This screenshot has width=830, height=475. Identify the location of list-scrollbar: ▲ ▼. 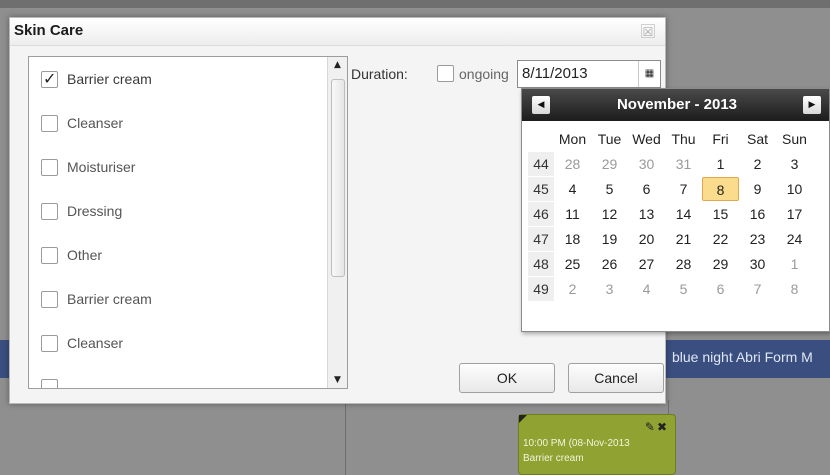
(337, 222).